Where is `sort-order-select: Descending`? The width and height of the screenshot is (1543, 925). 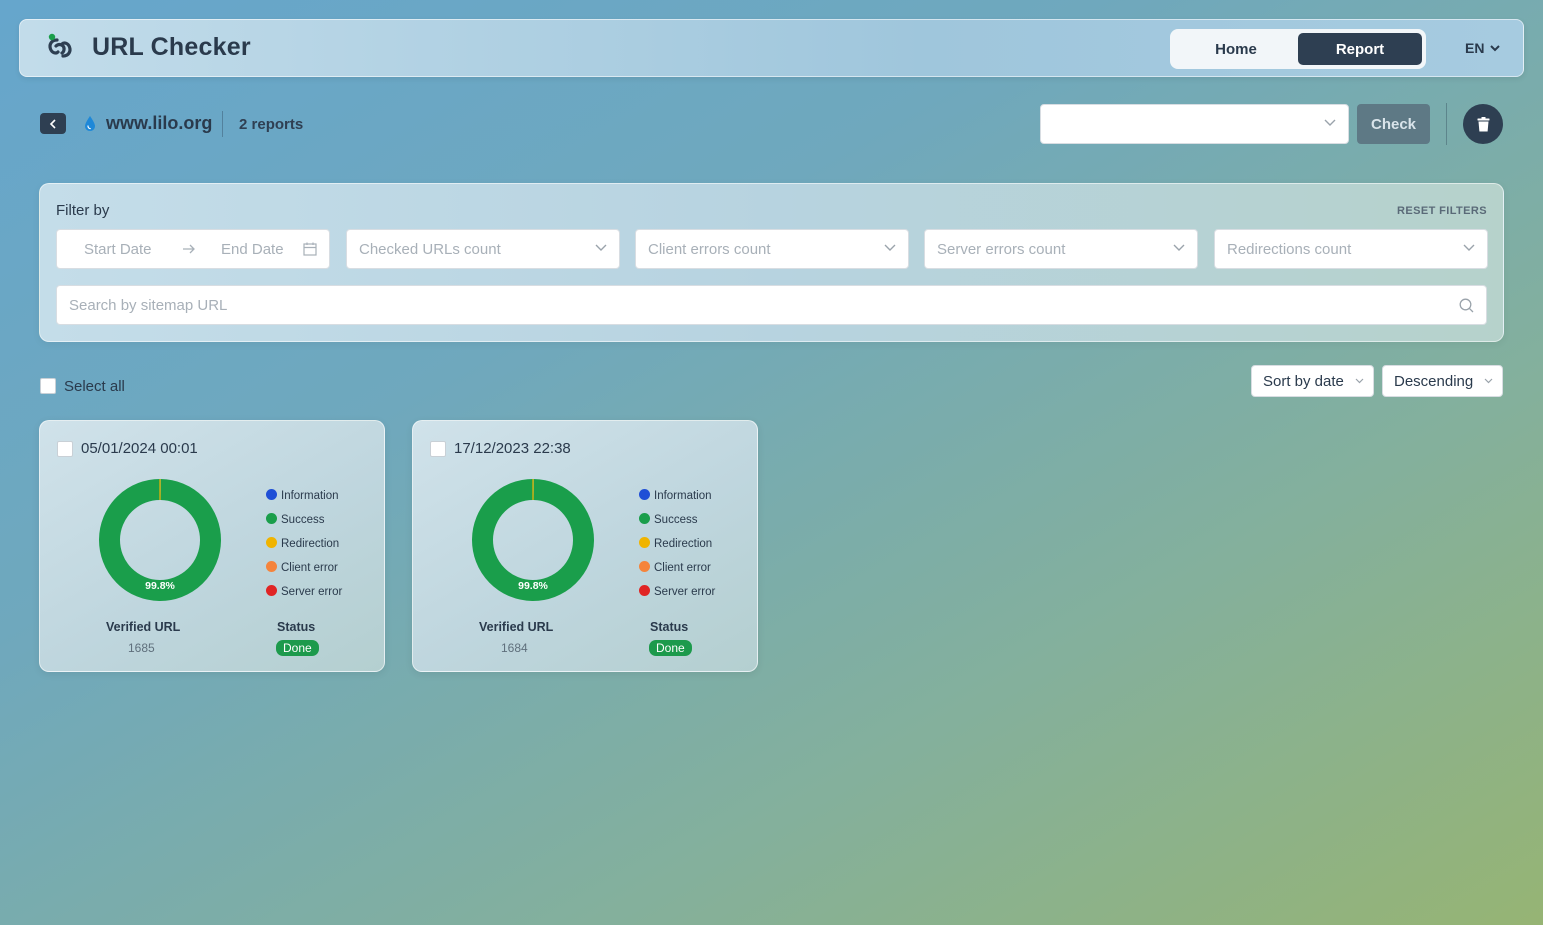 sort-order-select: Descending is located at coordinates (1442, 381).